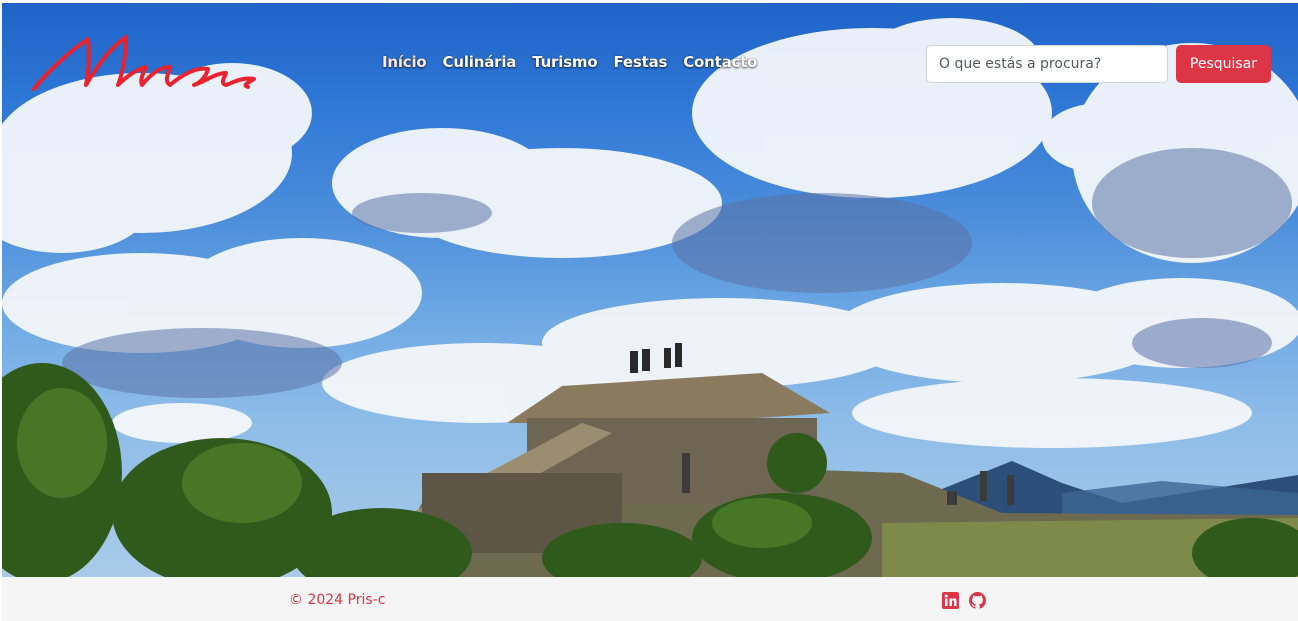 The height and width of the screenshot is (621, 1298). I want to click on copyright-text: © 2024 Pris-c, so click(337, 600).